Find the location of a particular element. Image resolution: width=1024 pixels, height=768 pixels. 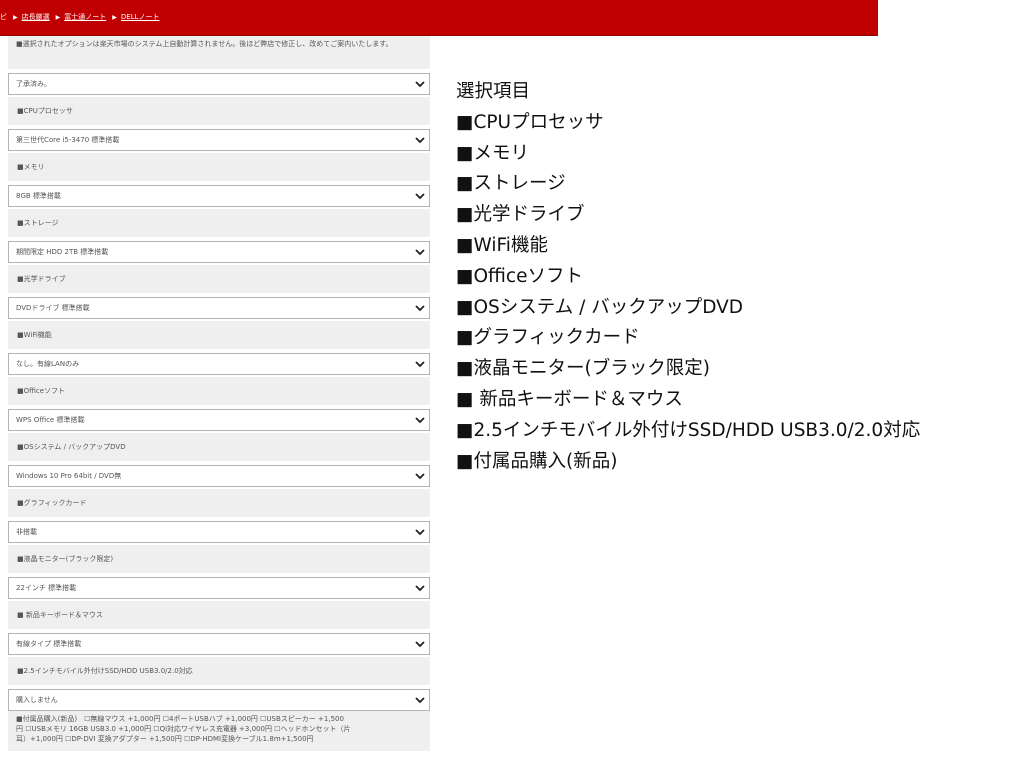

option-select-value: DVDドライブ 標準搭載 is located at coordinates (53, 308).